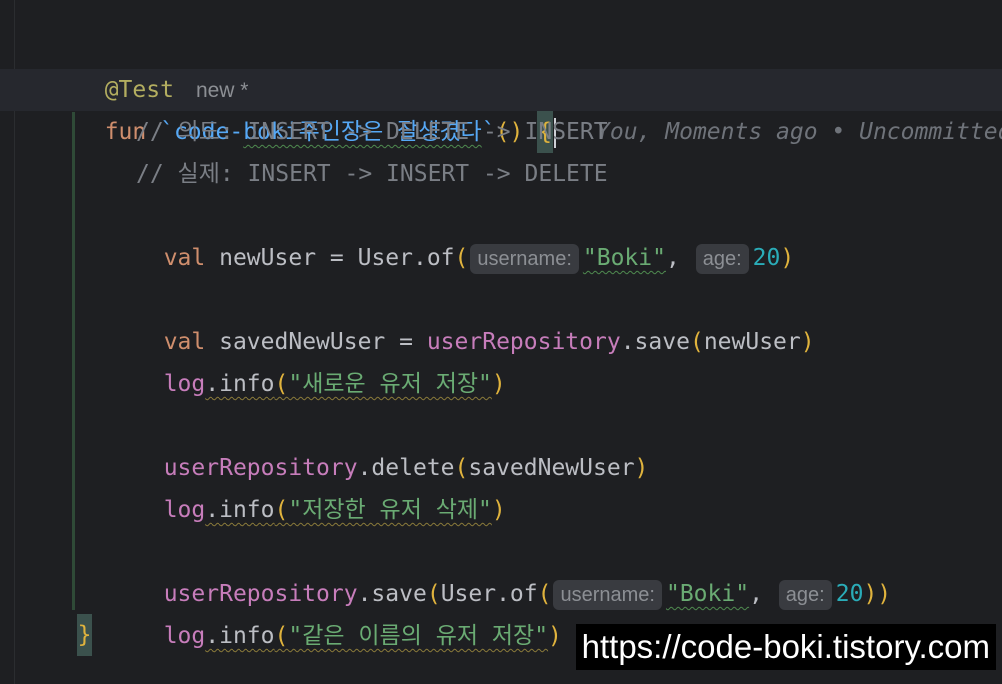 The width and height of the screenshot is (1002, 684). What do you see at coordinates (752, 342) in the screenshot?
I see `arg-newuser: newUser` at bounding box center [752, 342].